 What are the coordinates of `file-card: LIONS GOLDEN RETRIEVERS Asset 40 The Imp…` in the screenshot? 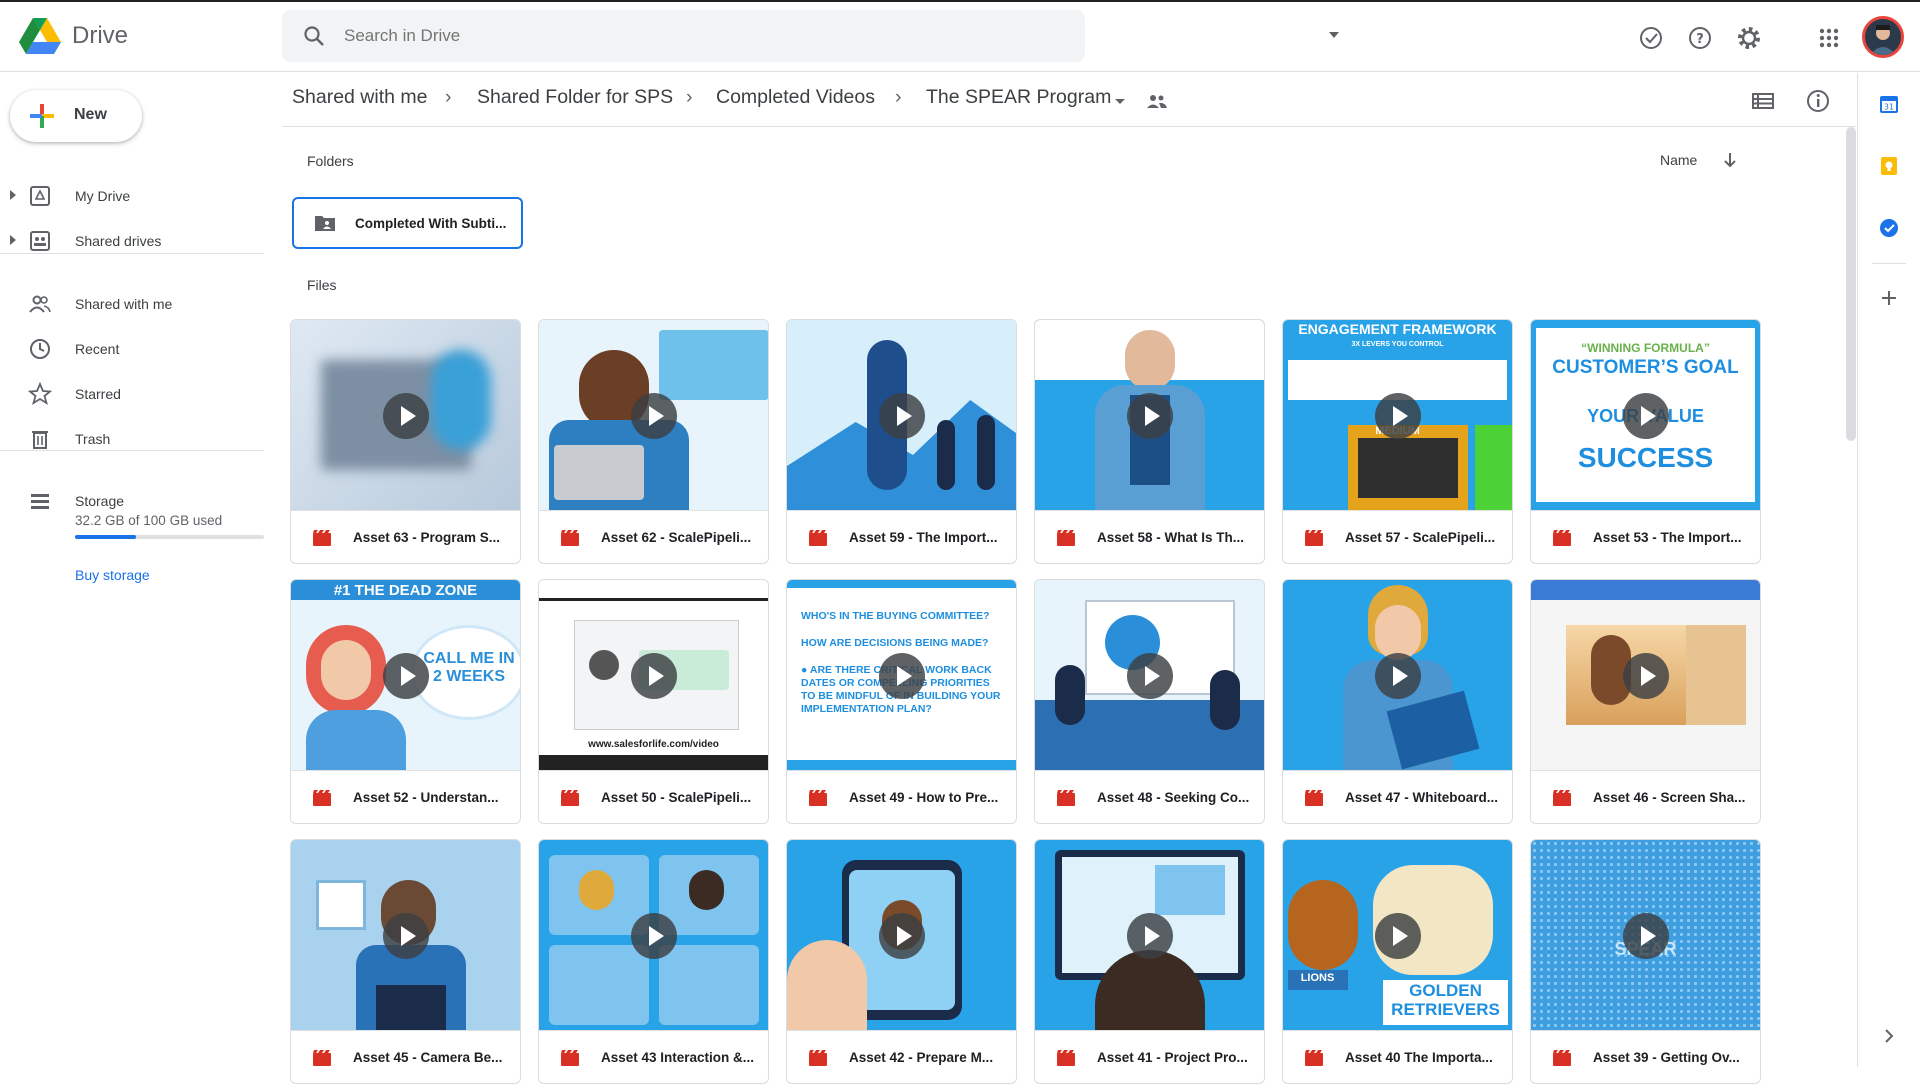 It's located at (1397, 961).